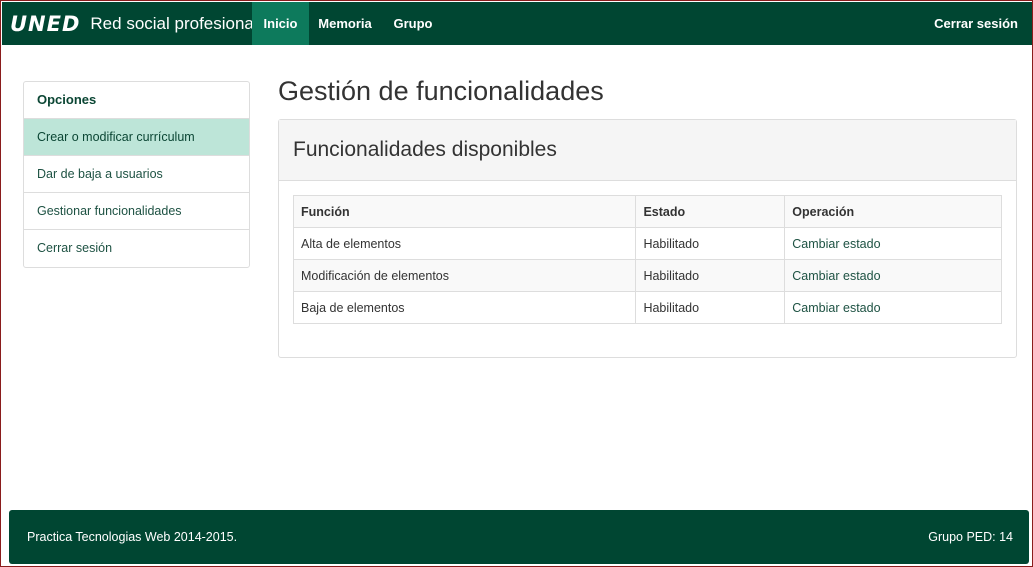 The image size is (1033, 567). What do you see at coordinates (136, 248) in the screenshot?
I see `sidebar-item-cerrar-sesion: Cerrar sesión` at bounding box center [136, 248].